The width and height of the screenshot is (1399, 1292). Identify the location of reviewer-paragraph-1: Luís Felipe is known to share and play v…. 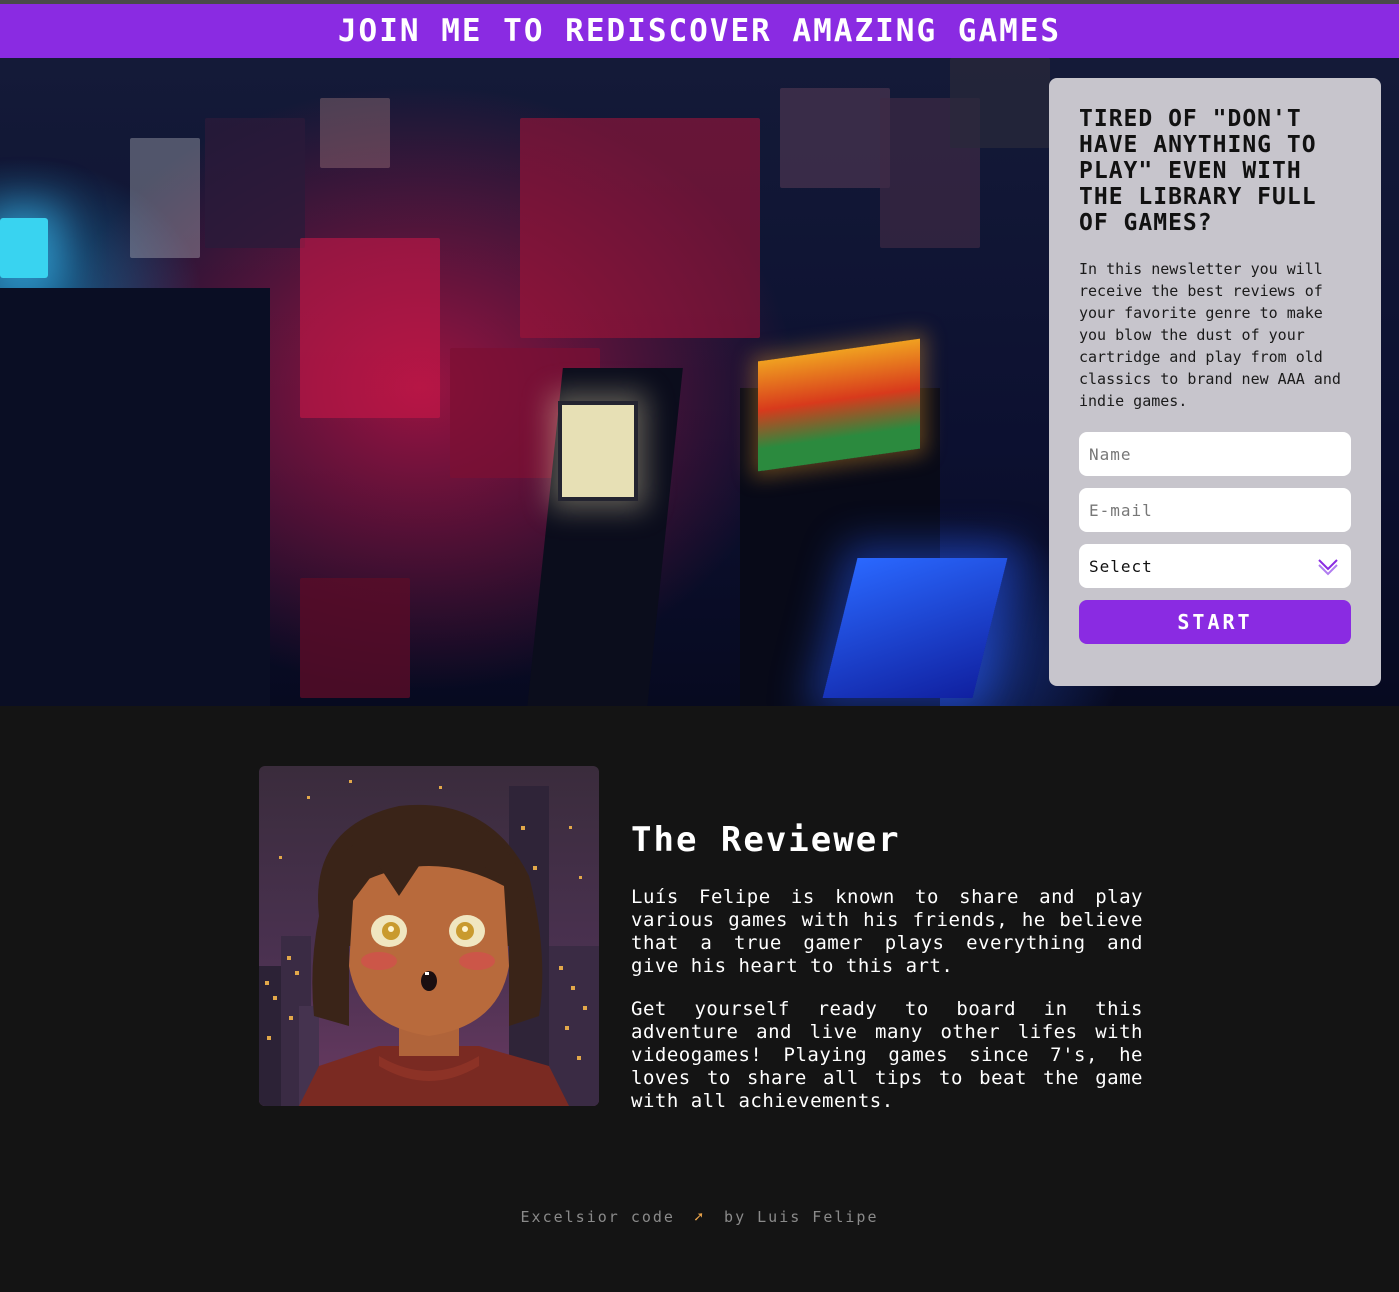
(887, 931).